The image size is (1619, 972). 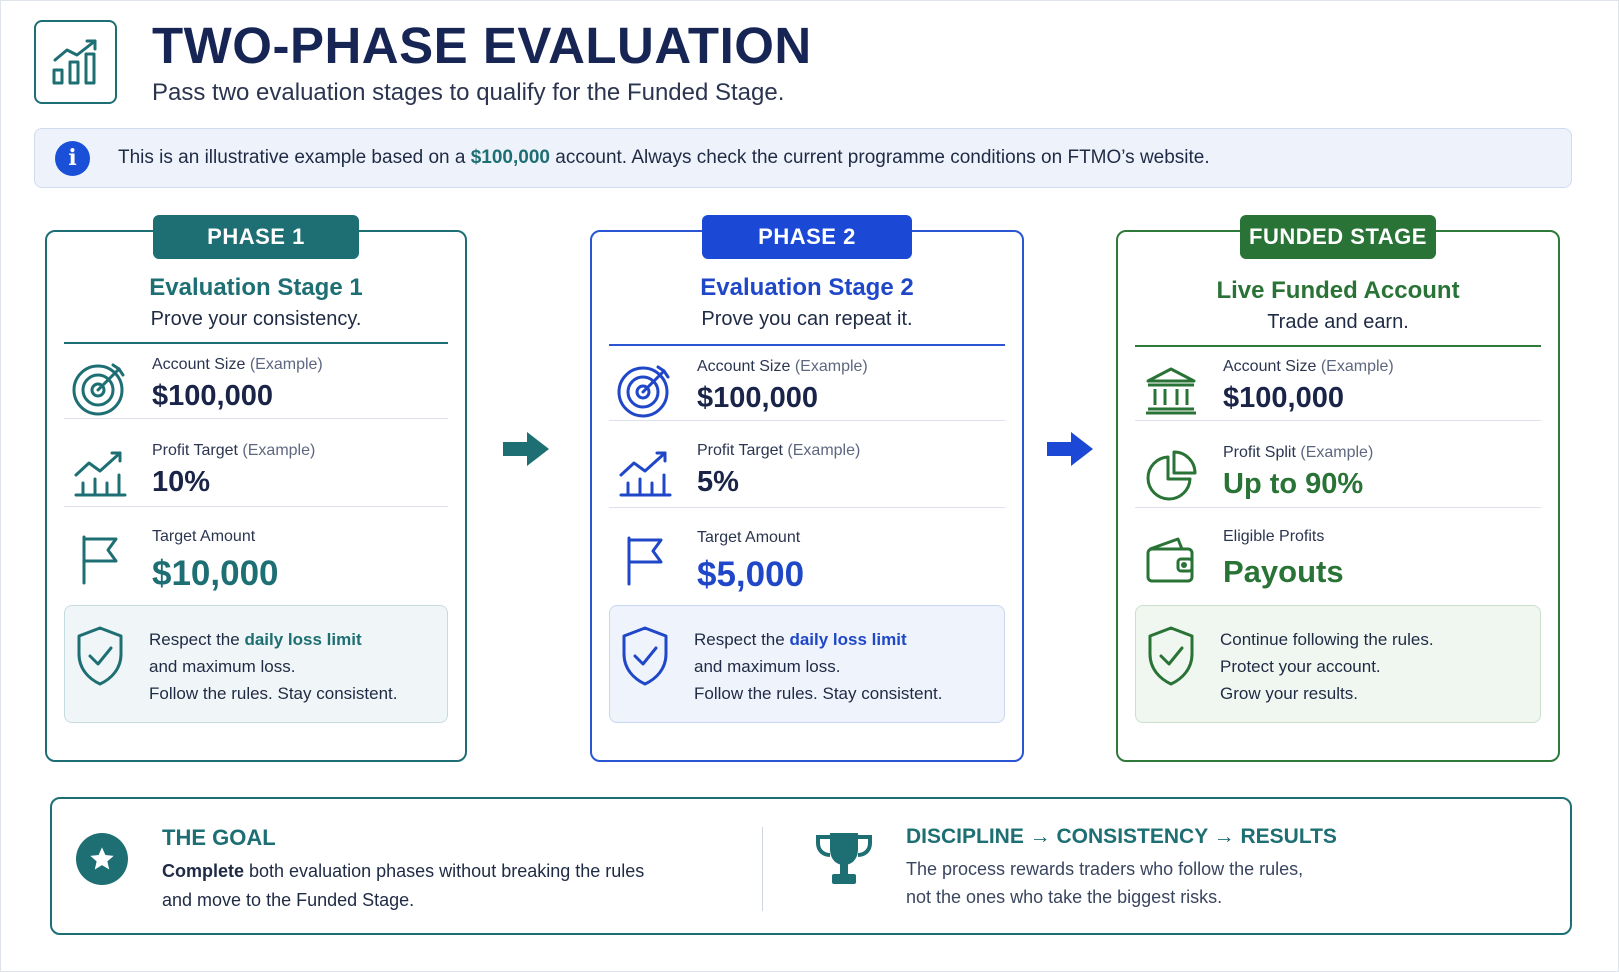 I want to click on target-amount-row: Target Amount $10,000, so click(x=256, y=559).